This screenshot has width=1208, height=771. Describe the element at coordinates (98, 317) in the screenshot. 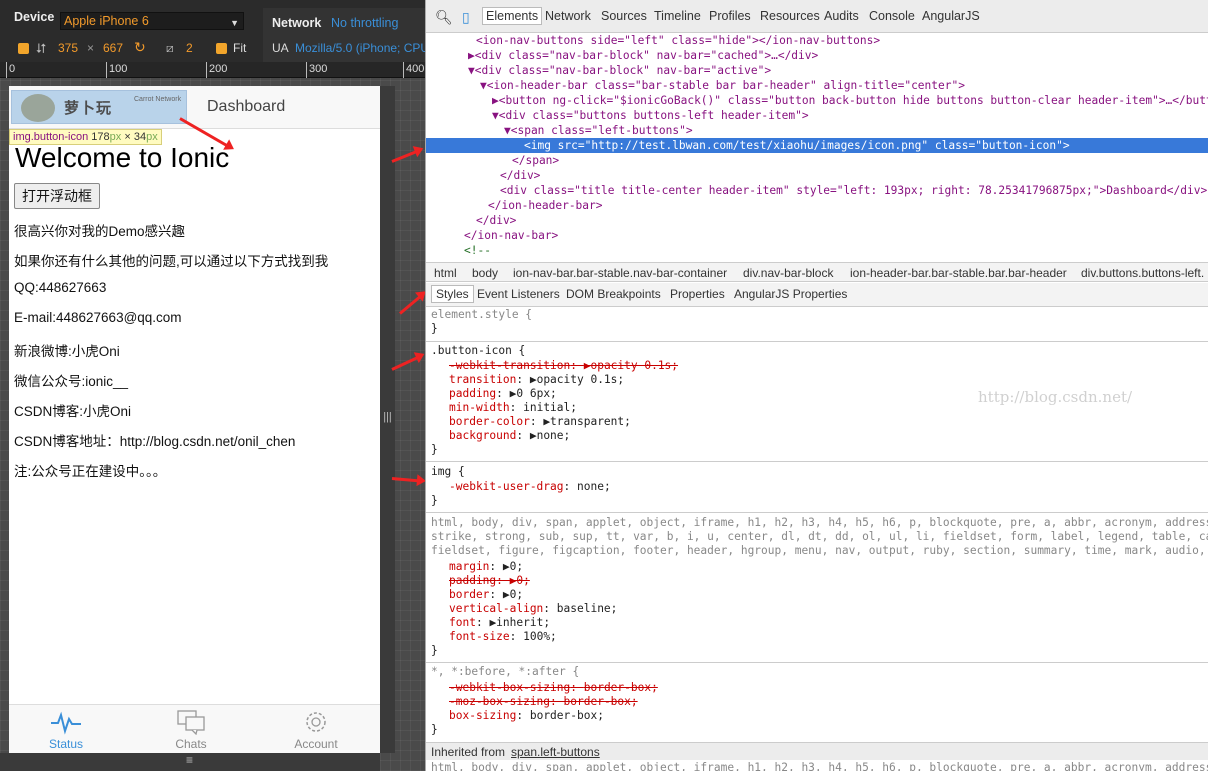

I see `email-text: E-mail:448627663@qq.com` at that location.